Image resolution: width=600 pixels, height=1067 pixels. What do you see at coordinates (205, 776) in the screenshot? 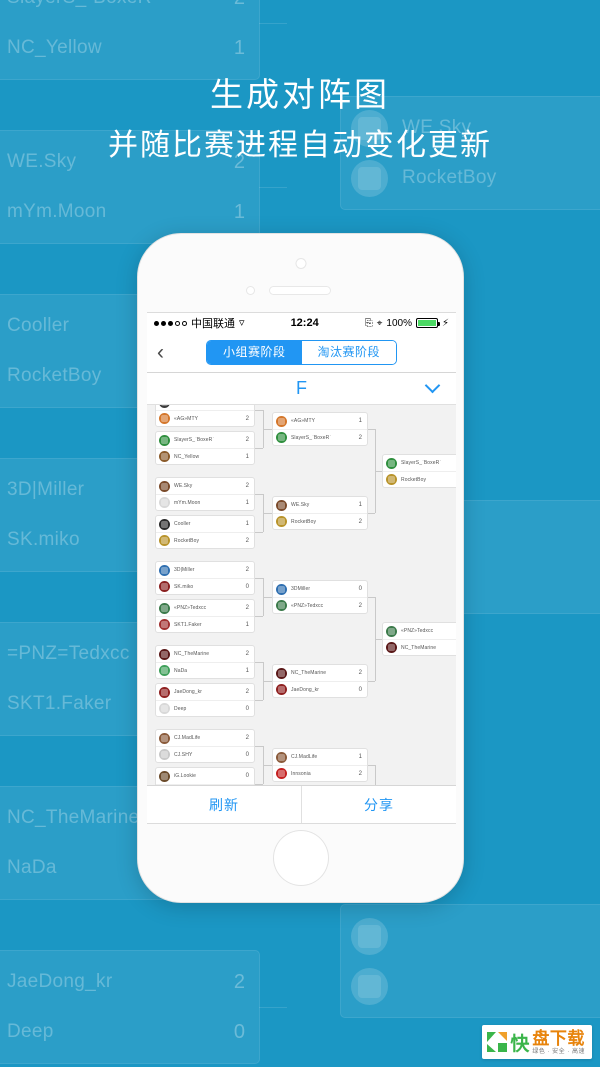
I see `bracket-player-row: iG.Lookie 0` at bounding box center [205, 776].